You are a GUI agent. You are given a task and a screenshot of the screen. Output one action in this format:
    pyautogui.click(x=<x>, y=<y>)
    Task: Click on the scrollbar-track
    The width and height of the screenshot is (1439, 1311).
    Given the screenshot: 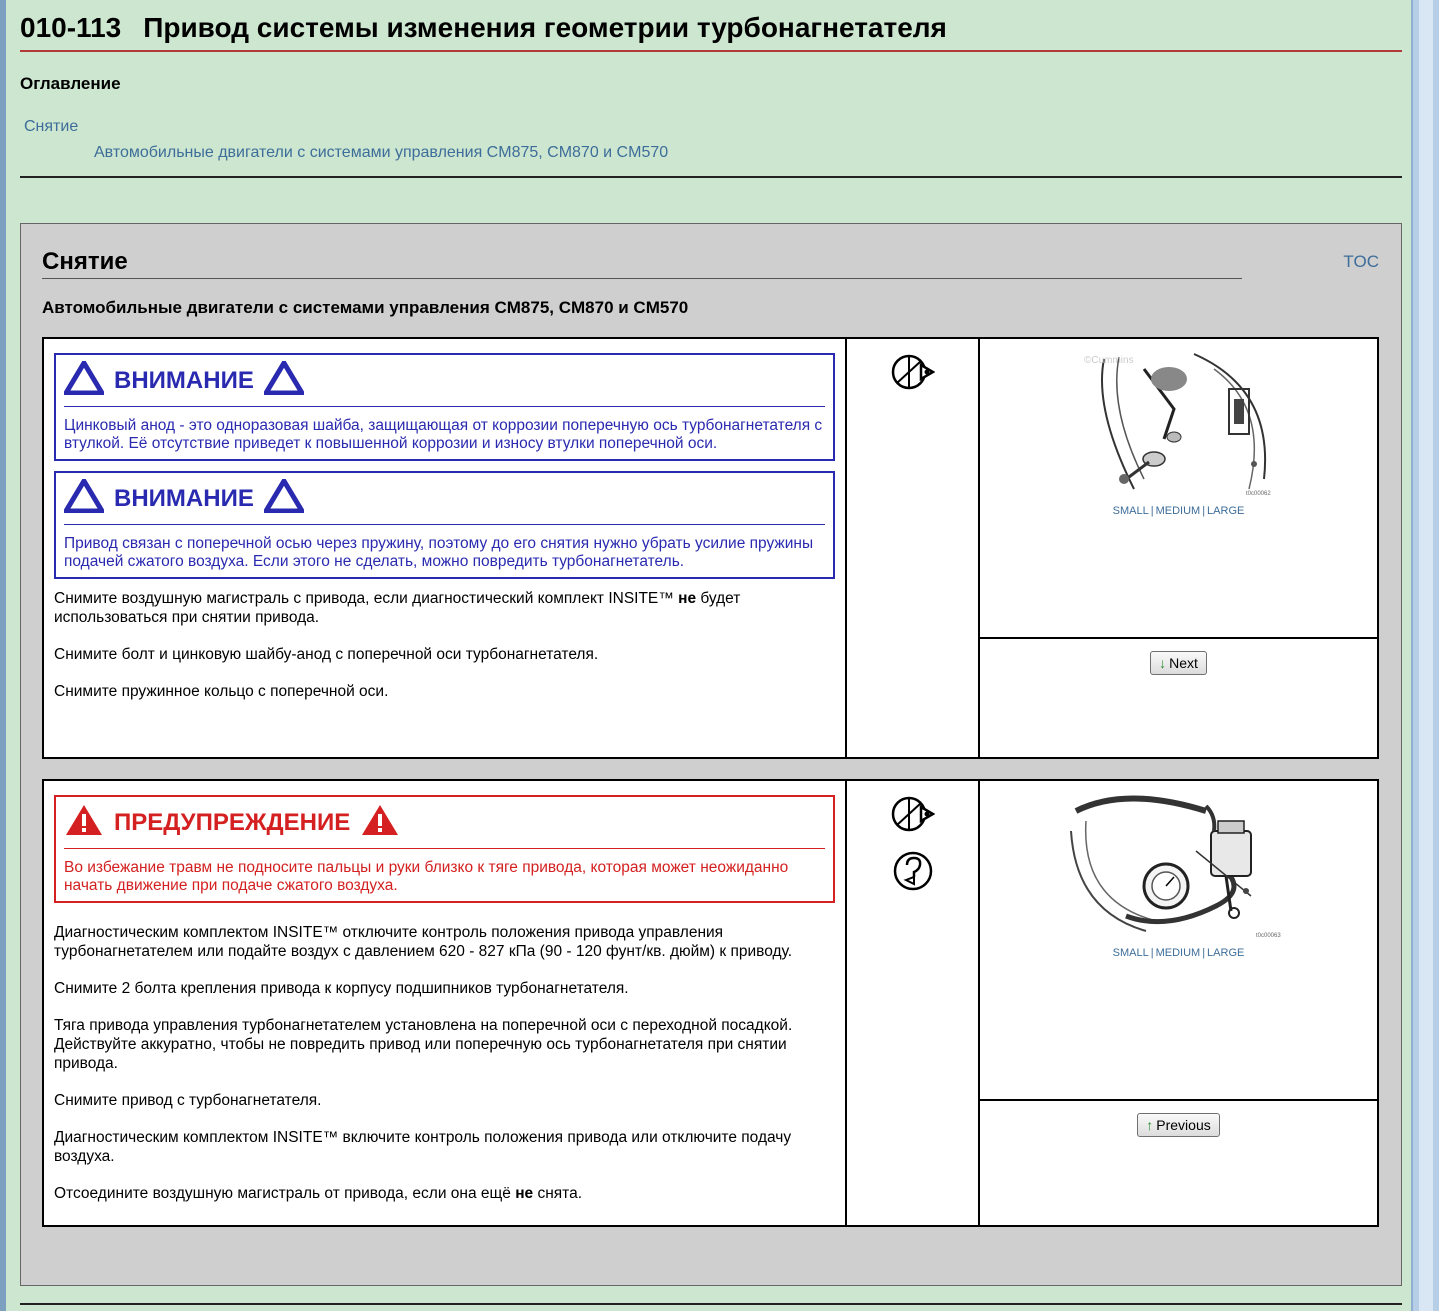 What is the action you would take?
    pyautogui.click(x=1426, y=655)
    